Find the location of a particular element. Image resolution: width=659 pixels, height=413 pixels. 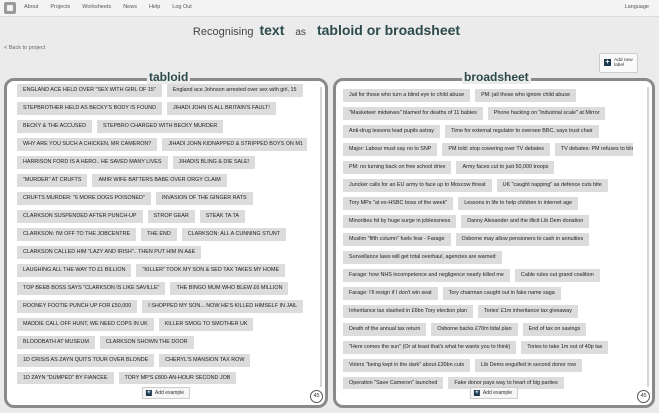

broadsheet-example-item: PM: jail those who ignore child abuse is located at coordinates (526, 95).